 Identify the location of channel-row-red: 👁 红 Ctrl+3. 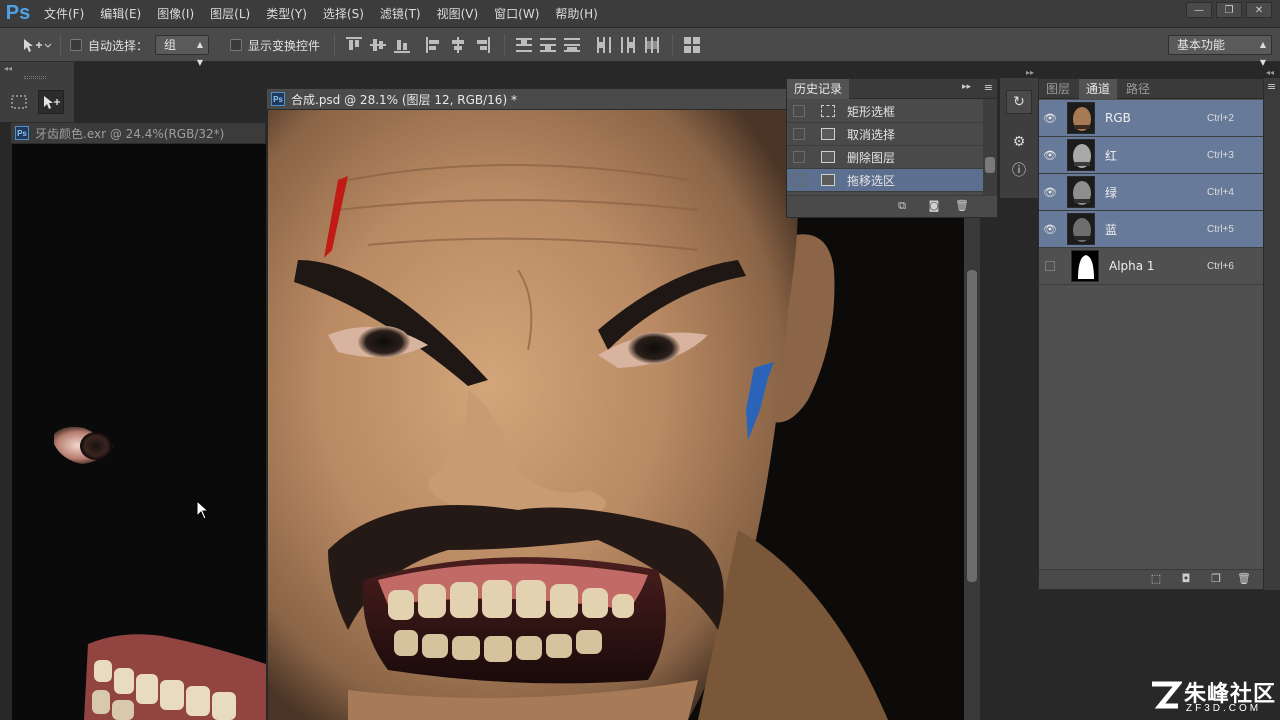
(1151, 155).